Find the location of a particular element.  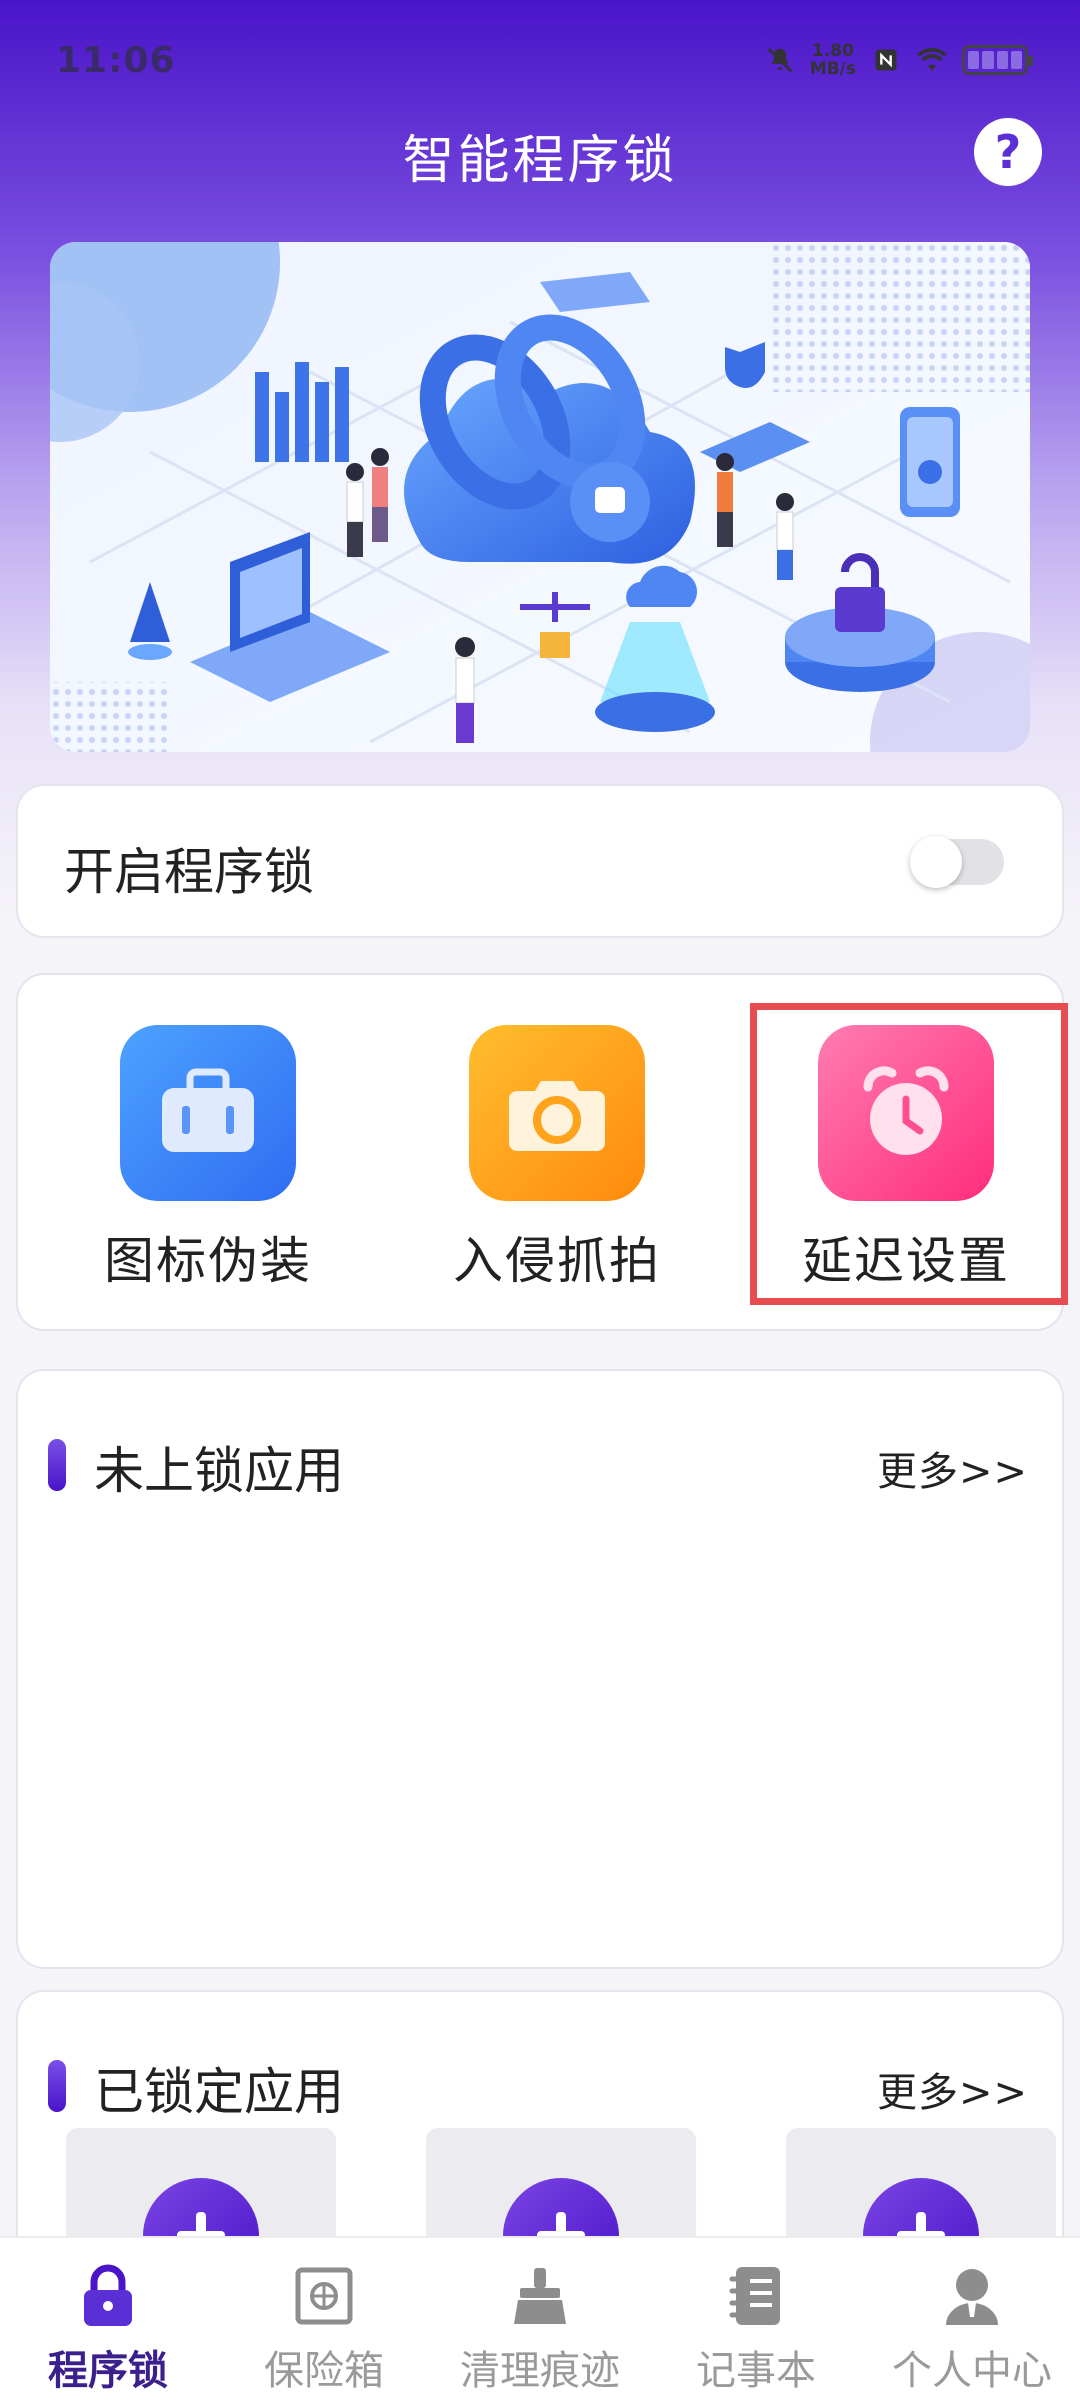

net-speed: 1.80 MB/s is located at coordinates (833, 60).